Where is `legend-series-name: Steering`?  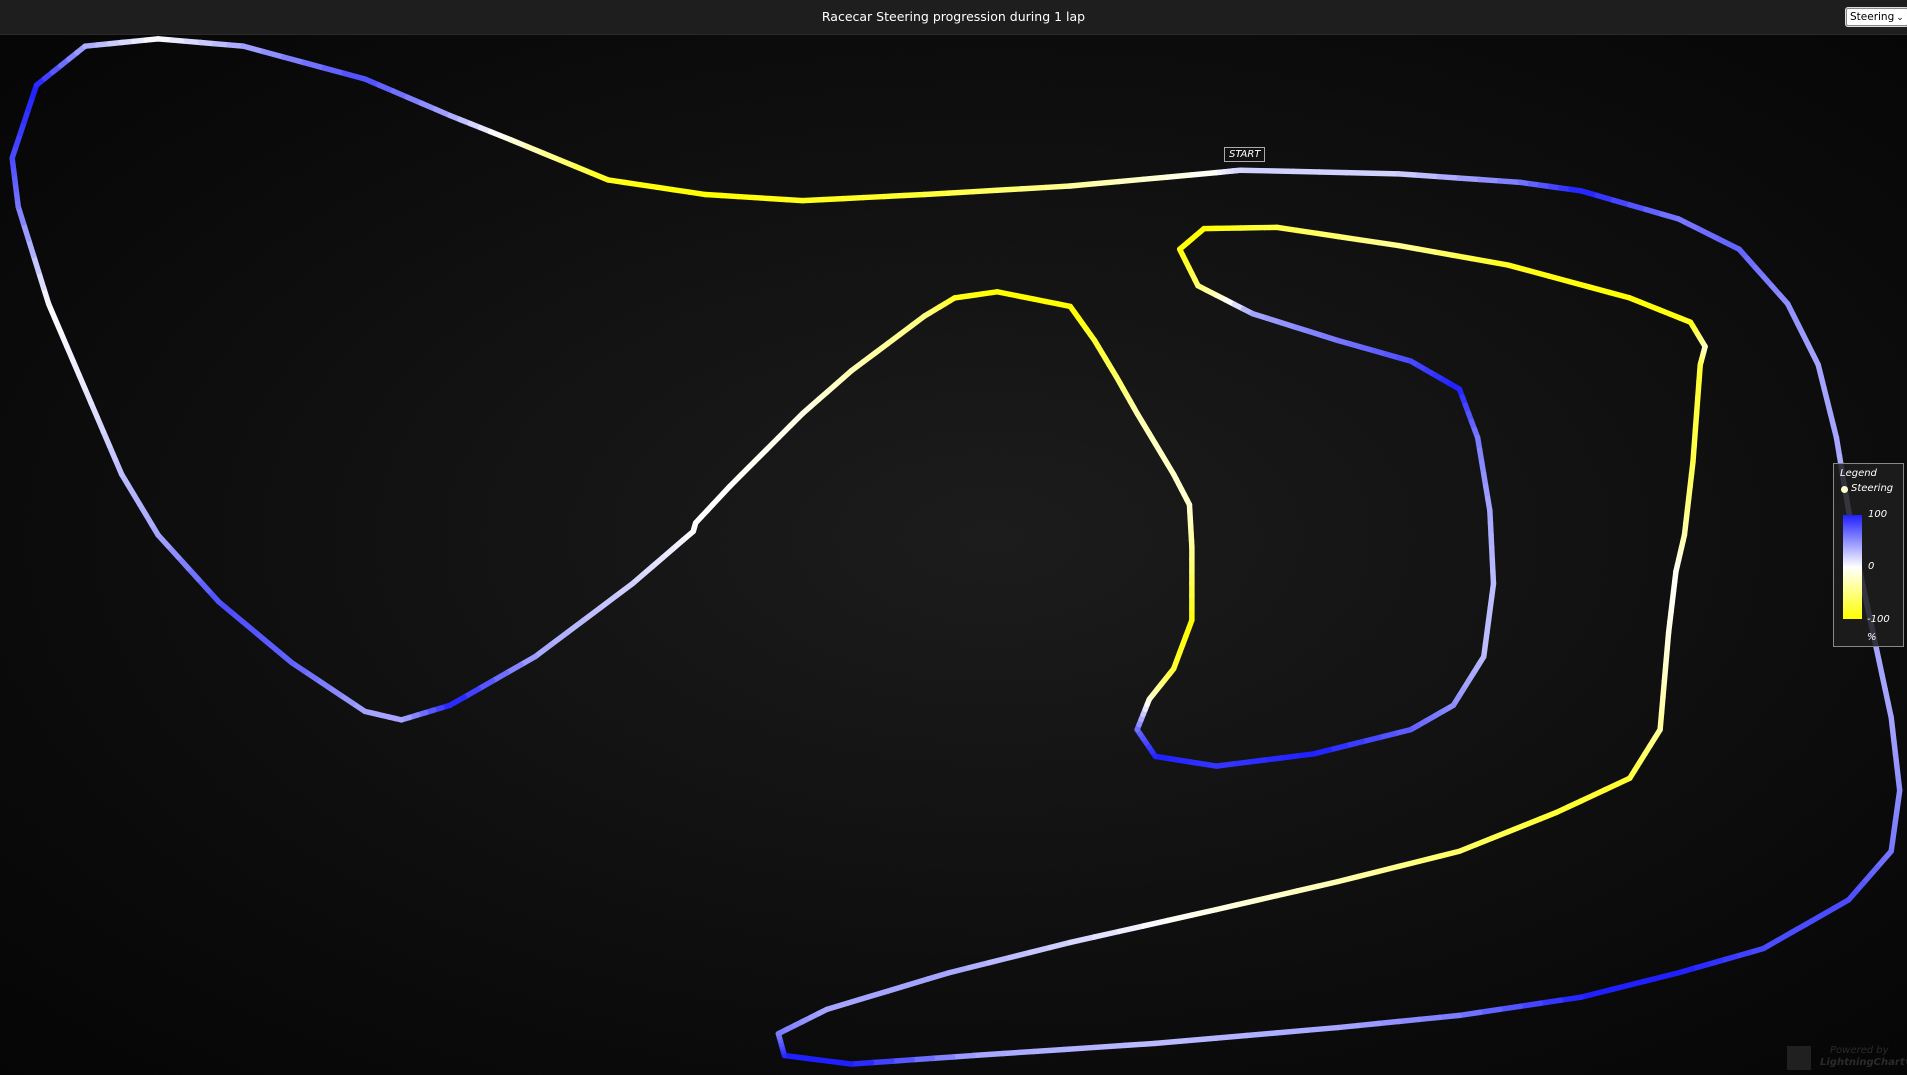
legend-series-name: Steering is located at coordinates (1872, 488).